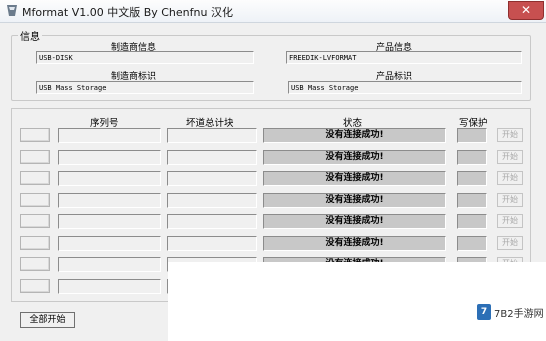 The height and width of the screenshot is (341, 546). Describe the element at coordinates (210, 123) in the screenshot. I see `badblocks-header: 坏道总计块` at that location.